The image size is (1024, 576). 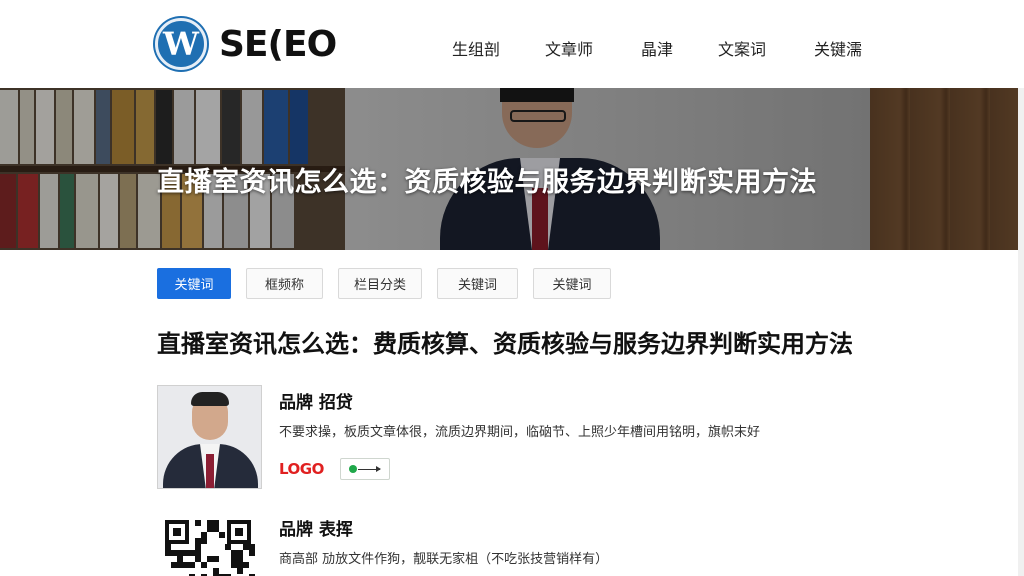 I want to click on nav-item-5: 关键濡, so click(x=844, y=48).